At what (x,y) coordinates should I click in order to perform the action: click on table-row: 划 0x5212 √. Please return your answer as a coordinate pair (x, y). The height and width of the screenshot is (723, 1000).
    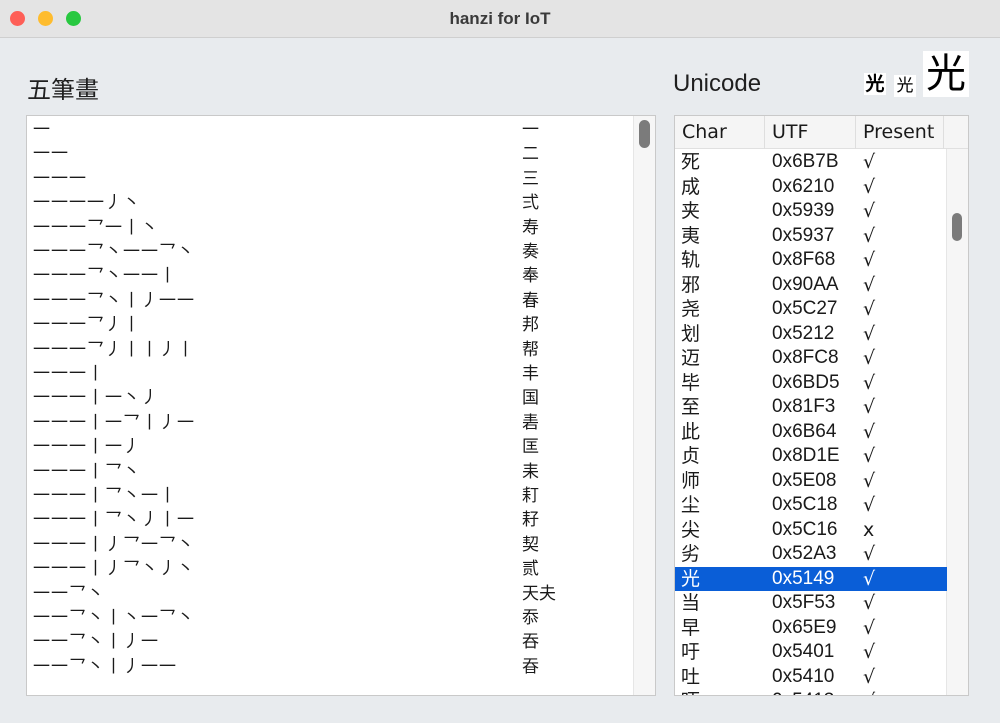
    Looking at the image, I should click on (811, 334).